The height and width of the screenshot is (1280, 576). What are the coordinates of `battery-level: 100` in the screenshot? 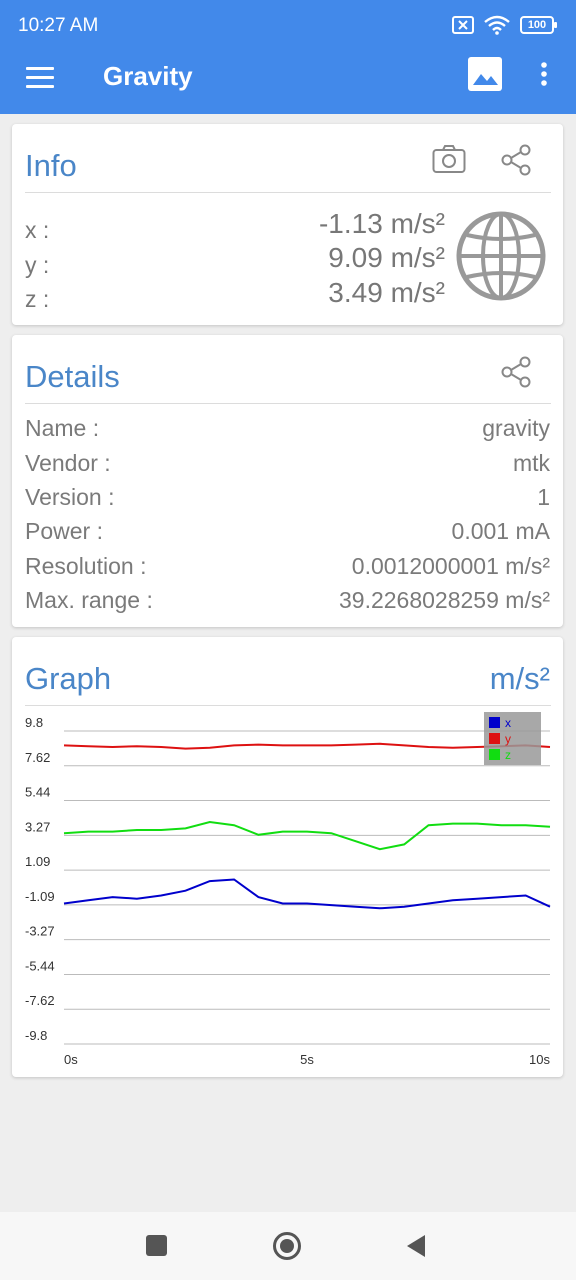 It's located at (537, 25).